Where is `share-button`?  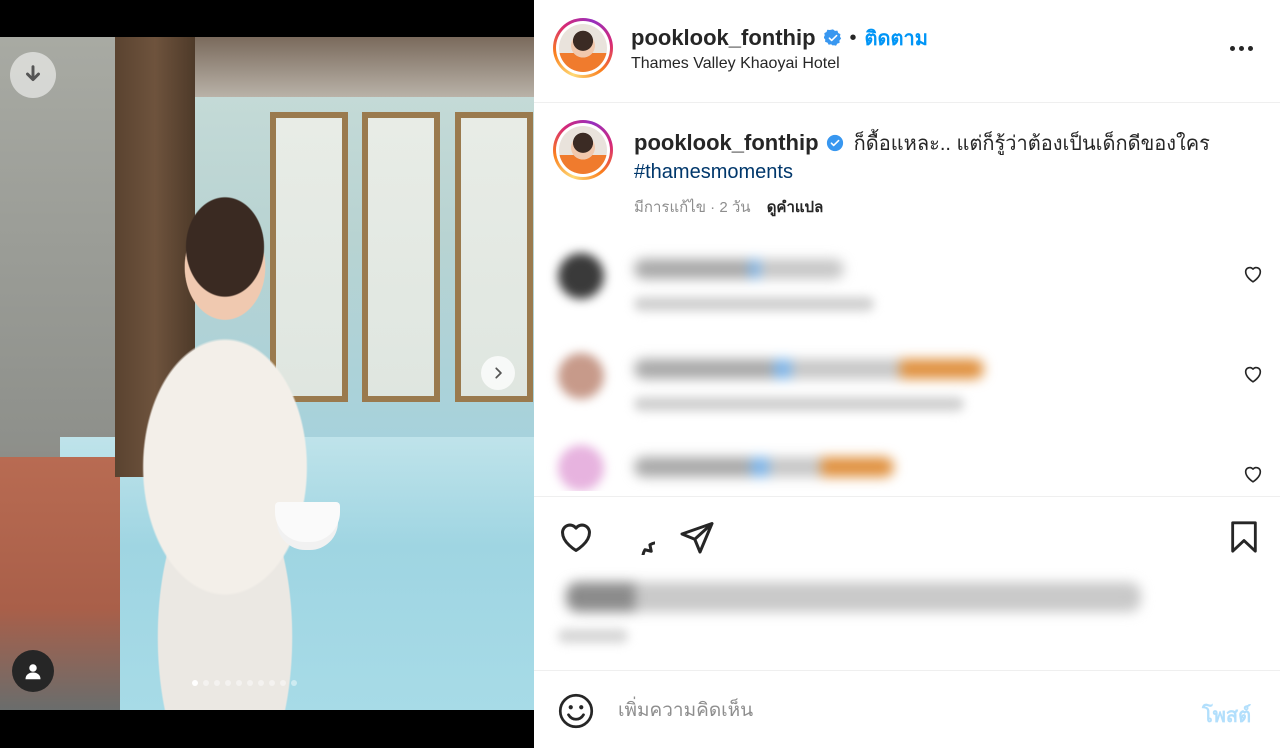 share-button is located at coordinates (697, 537).